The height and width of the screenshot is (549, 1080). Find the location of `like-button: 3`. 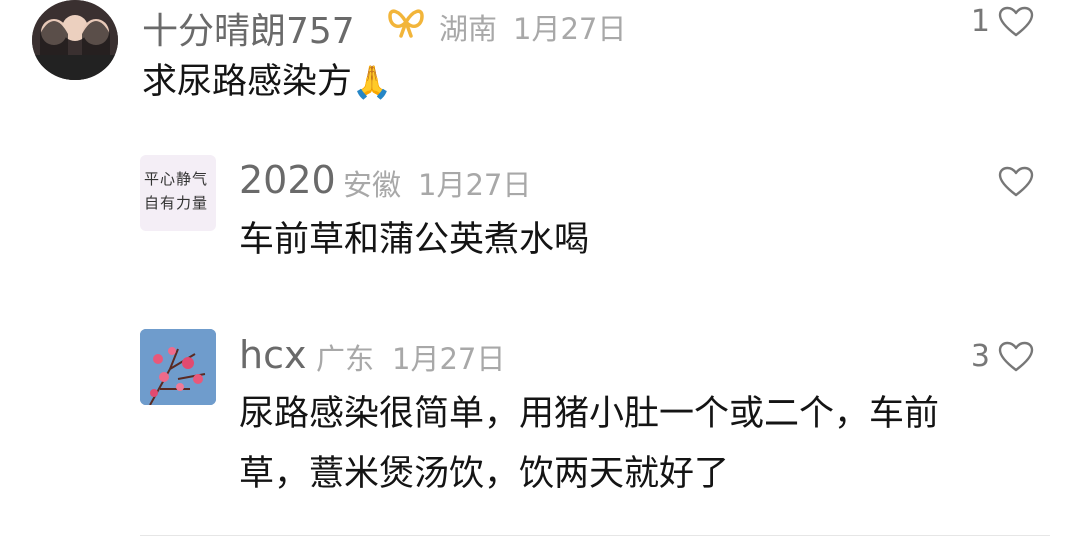

like-button: 3 is located at coordinates (1002, 356).